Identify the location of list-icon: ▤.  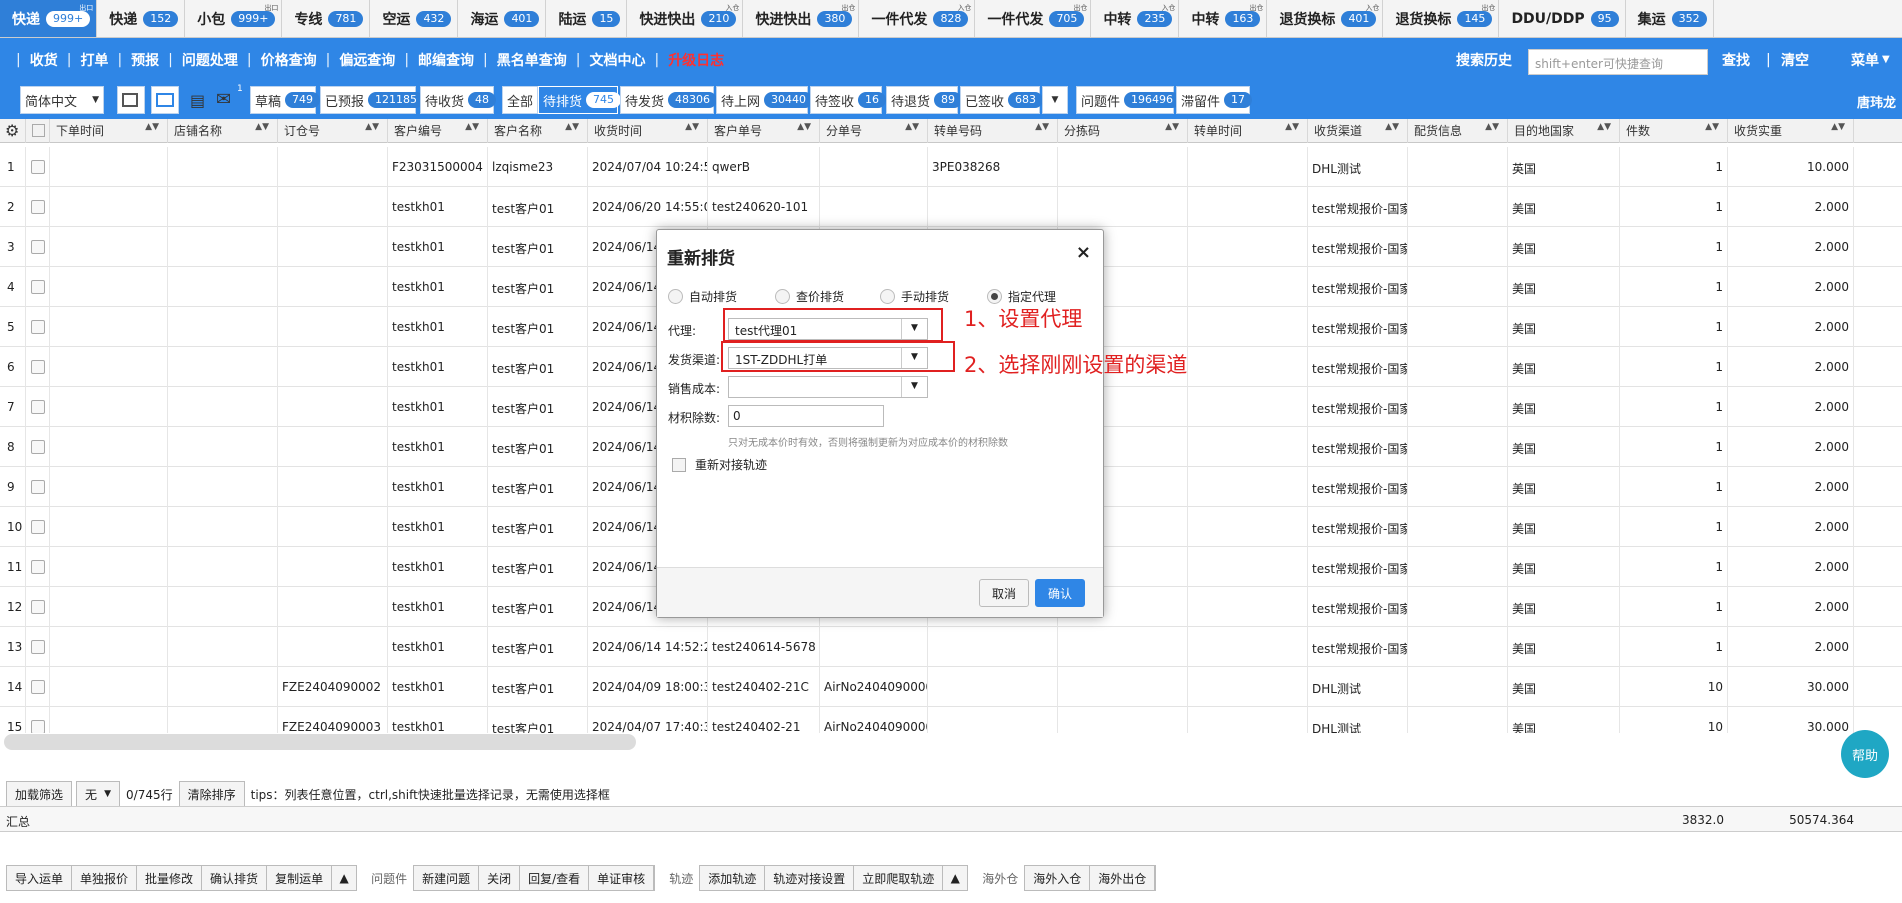
(197, 100).